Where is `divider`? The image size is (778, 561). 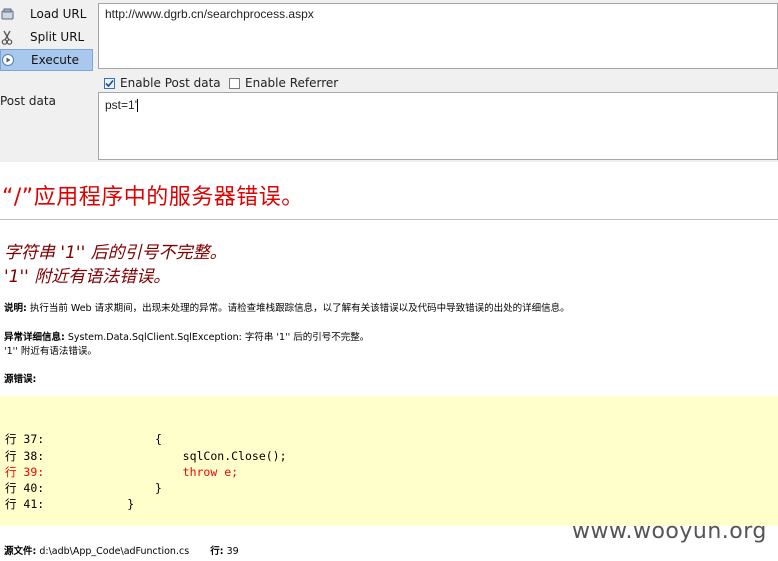 divider is located at coordinates (389, 219).